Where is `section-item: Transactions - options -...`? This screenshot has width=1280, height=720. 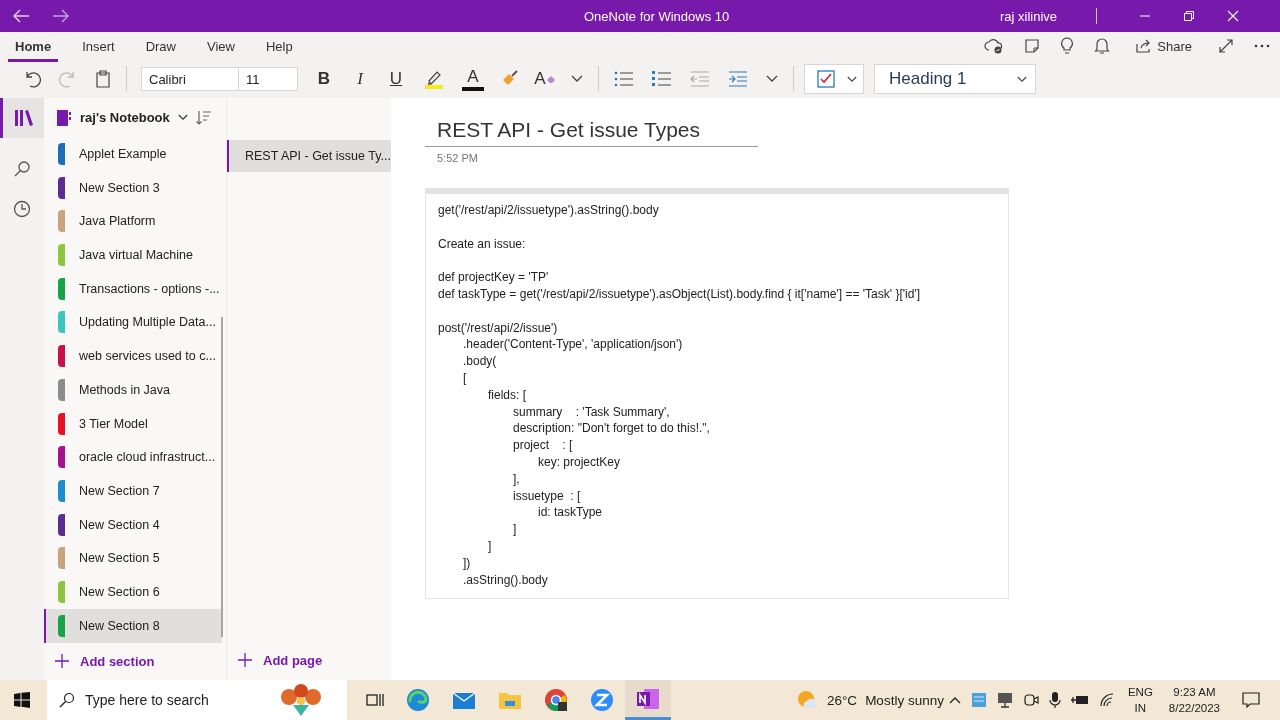
section-item: Transactions - options -... is located at coordinates (133, 288).